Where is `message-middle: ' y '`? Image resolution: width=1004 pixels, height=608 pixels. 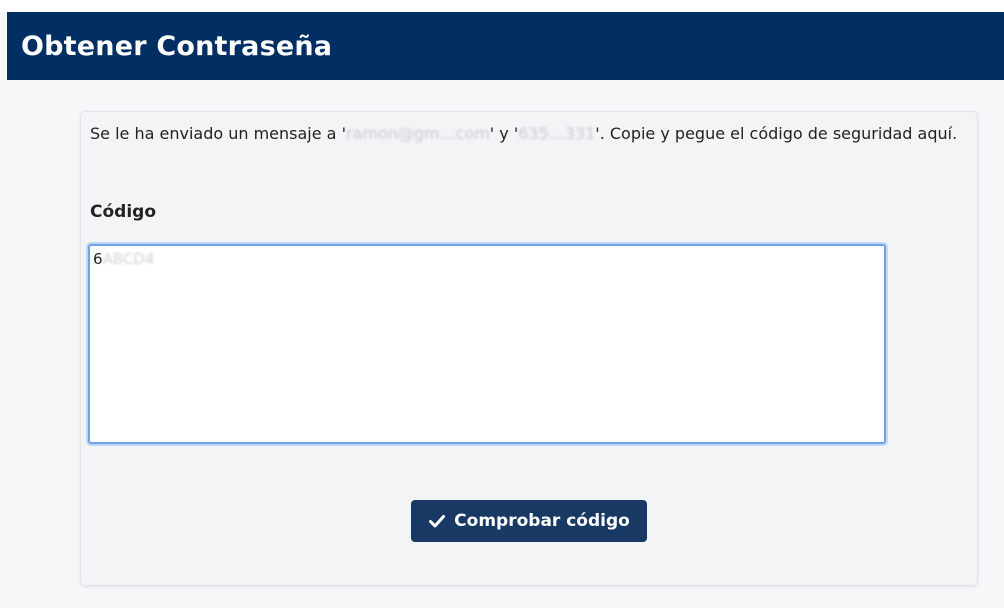 message-middle: ' y ' is located at coordinates (504, 133).